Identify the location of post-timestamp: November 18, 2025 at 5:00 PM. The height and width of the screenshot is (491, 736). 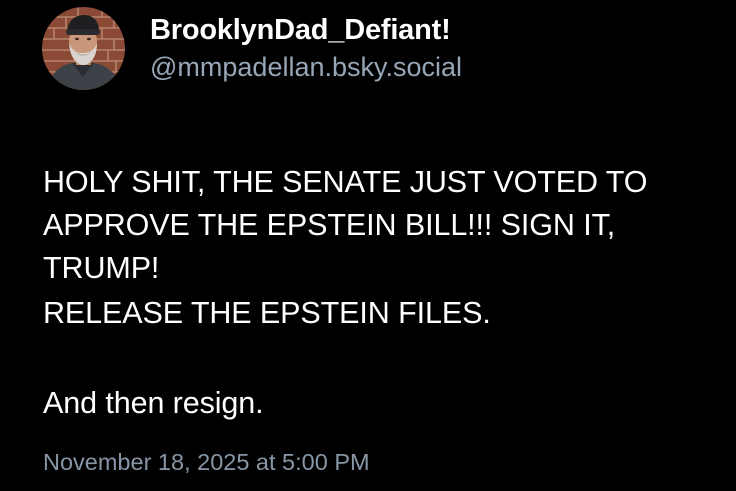
(206, 462).